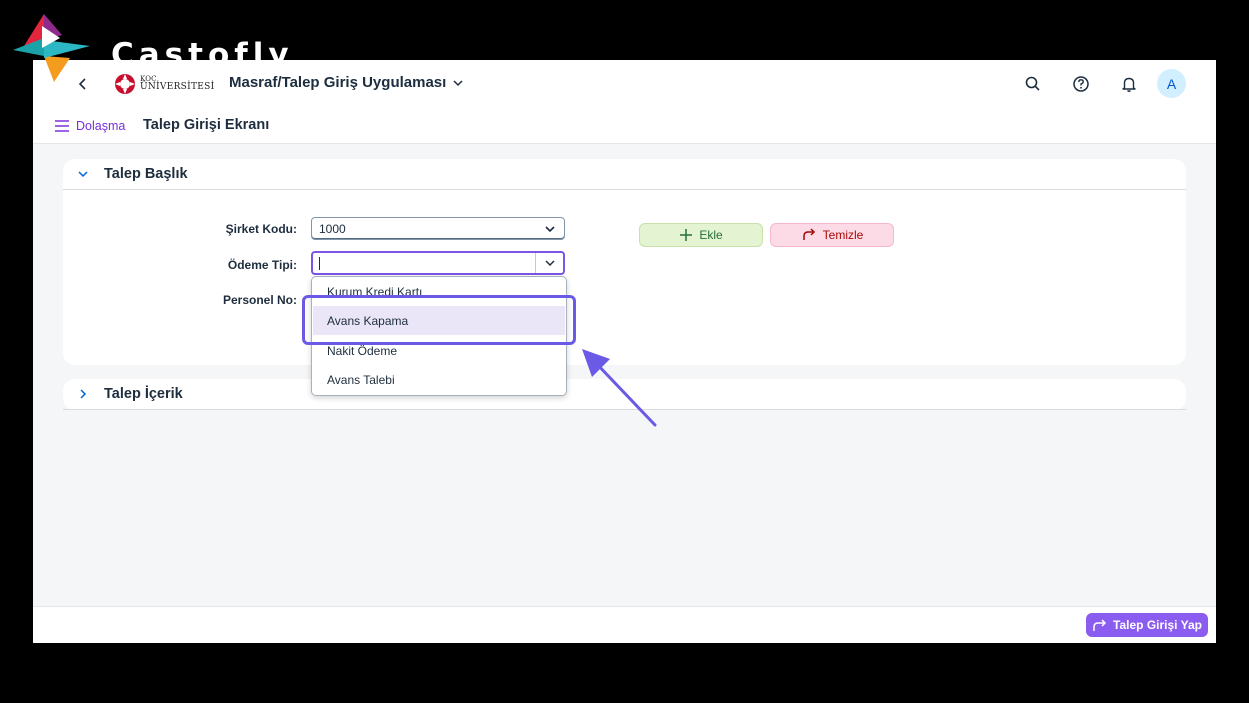  What do you see at coordinates (686, 235) in the screenshot?
I see `plus-icon` at bounding box center [686, 235].